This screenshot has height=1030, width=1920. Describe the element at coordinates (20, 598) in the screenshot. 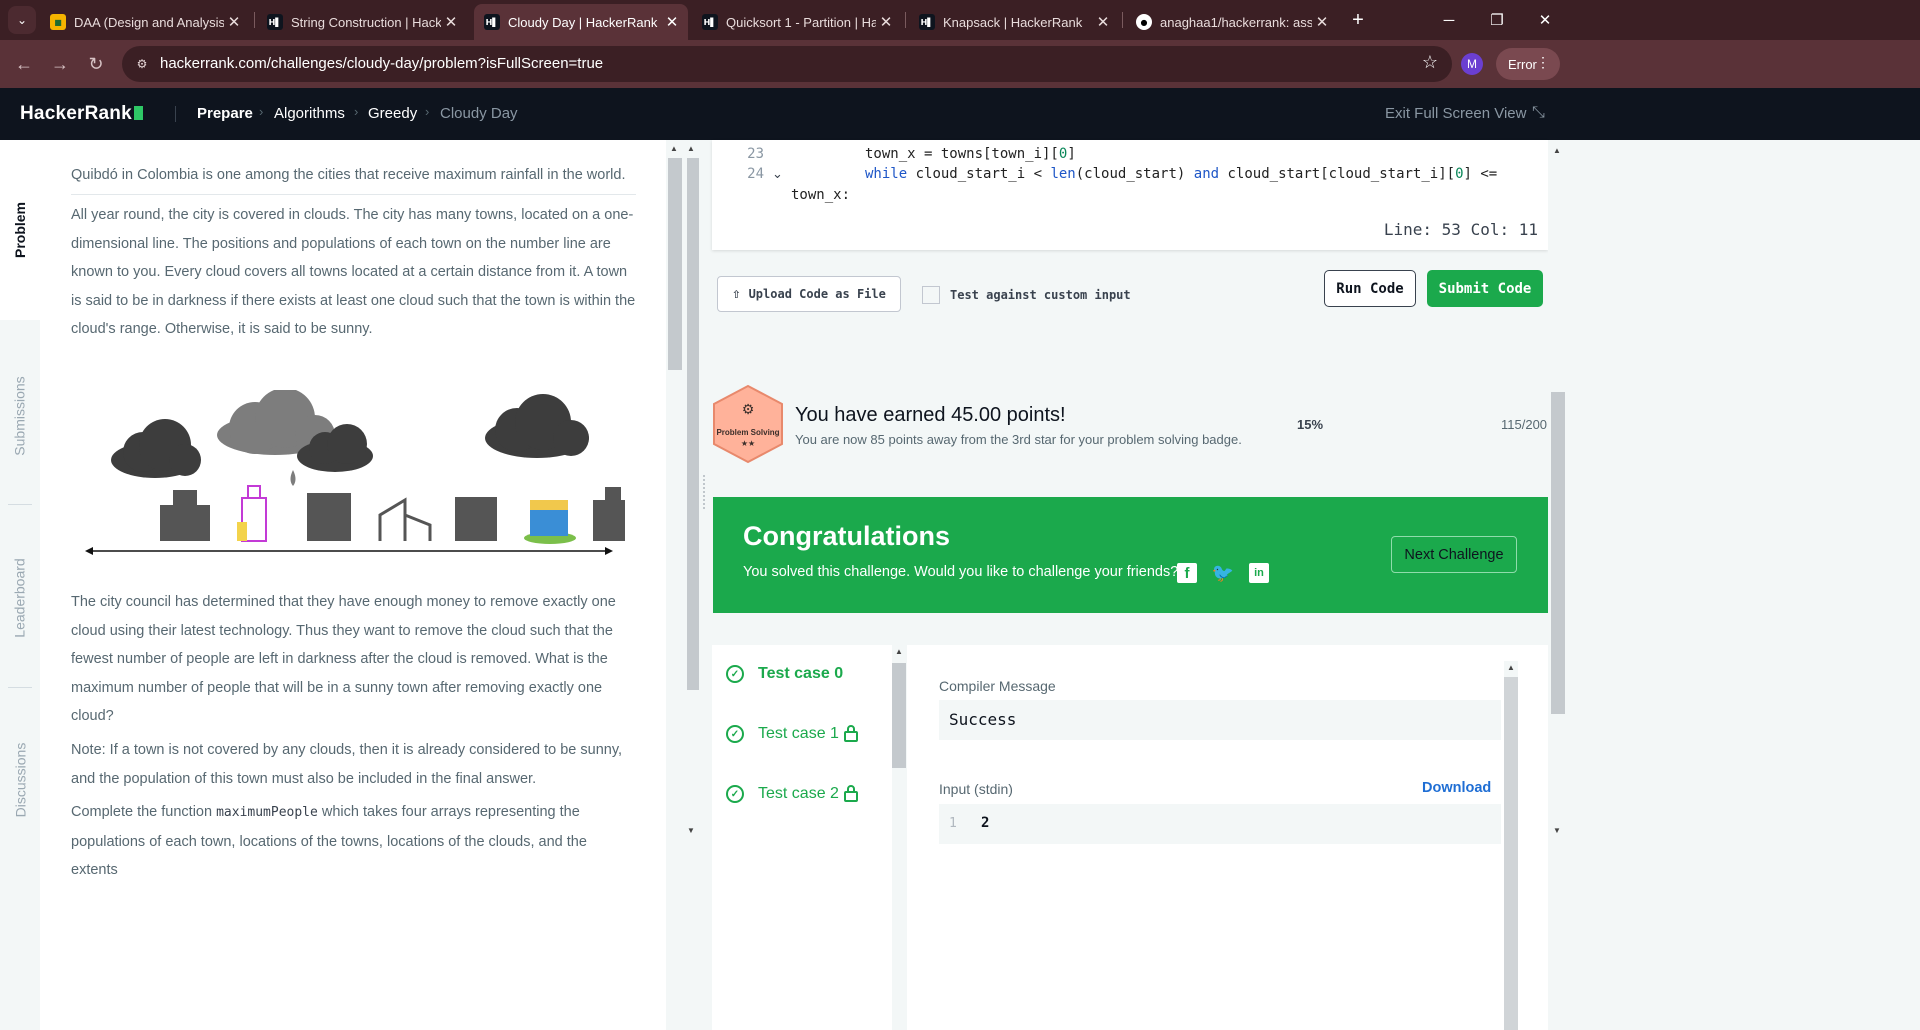

I see `tab-leaderboard: Leaderboard` at that location.